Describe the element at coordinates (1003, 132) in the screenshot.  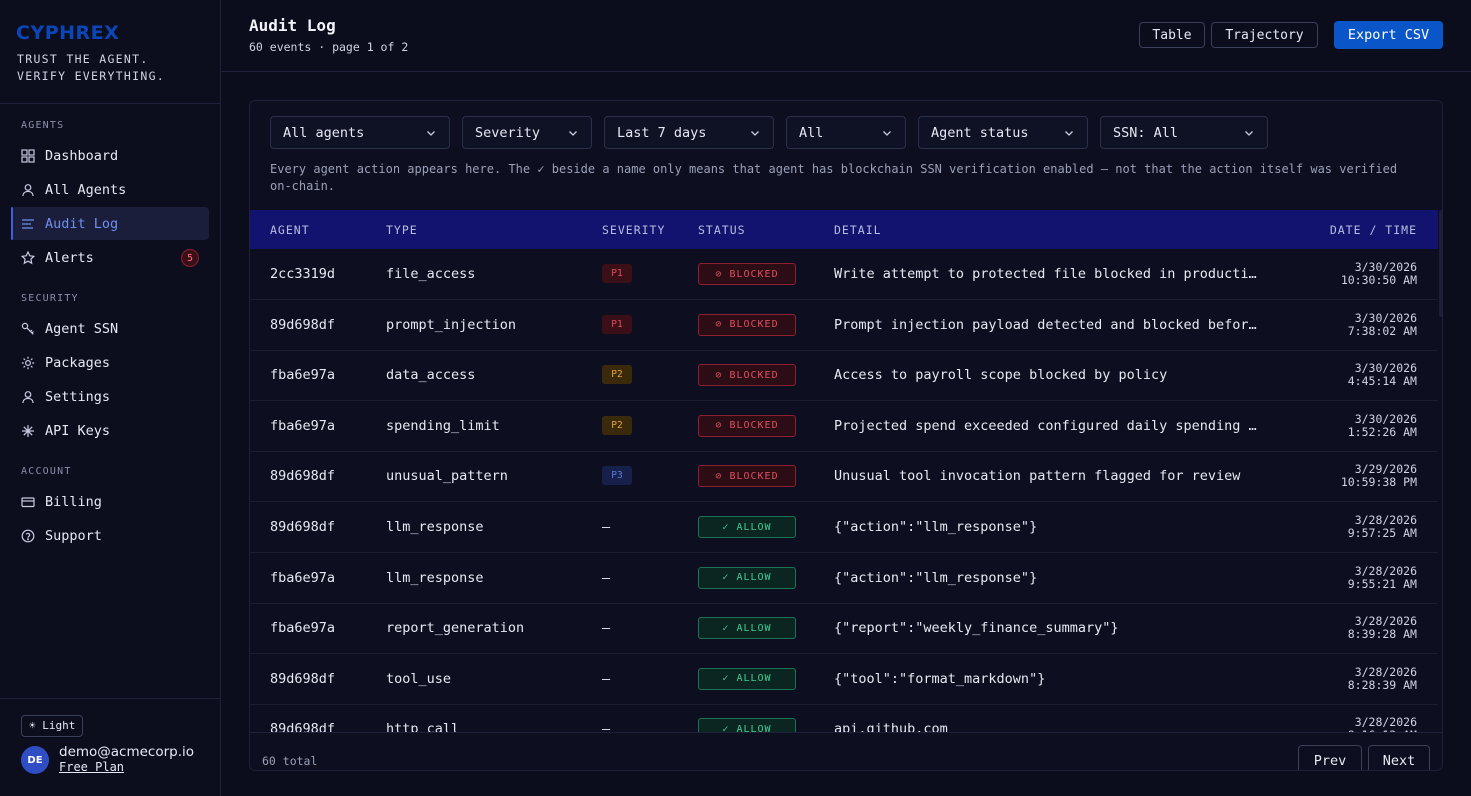
I see `agent-status-select: Agent status` at that location.